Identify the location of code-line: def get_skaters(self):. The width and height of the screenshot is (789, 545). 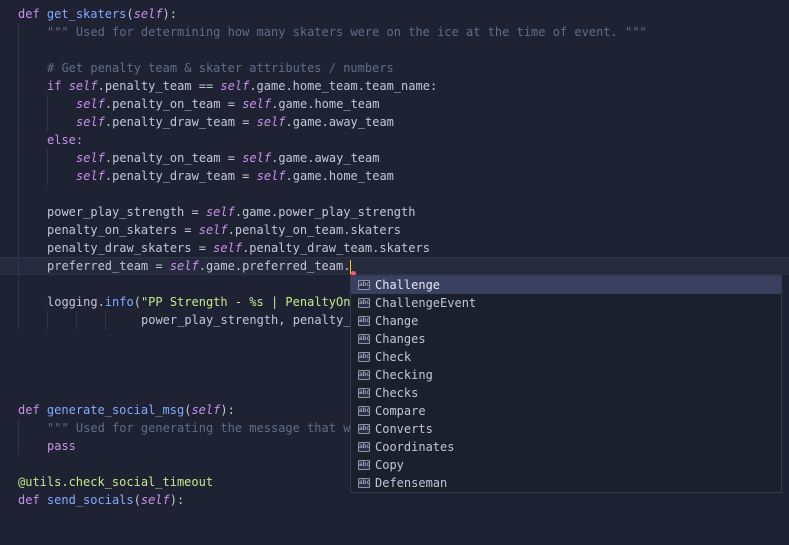
(394, 14).